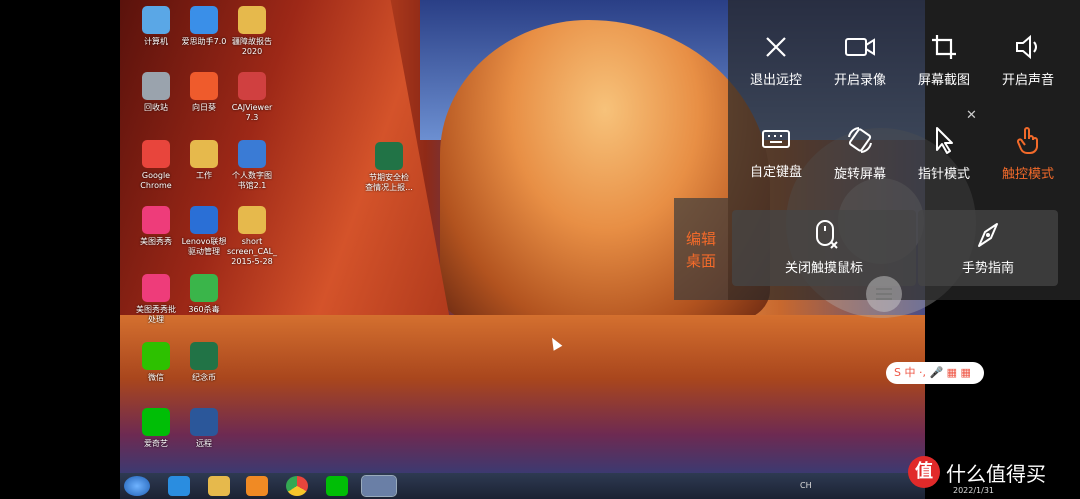  Describe the element at coordinates (859, 80) in the screenshot. I see `menu-label: 开启录像` at that location.